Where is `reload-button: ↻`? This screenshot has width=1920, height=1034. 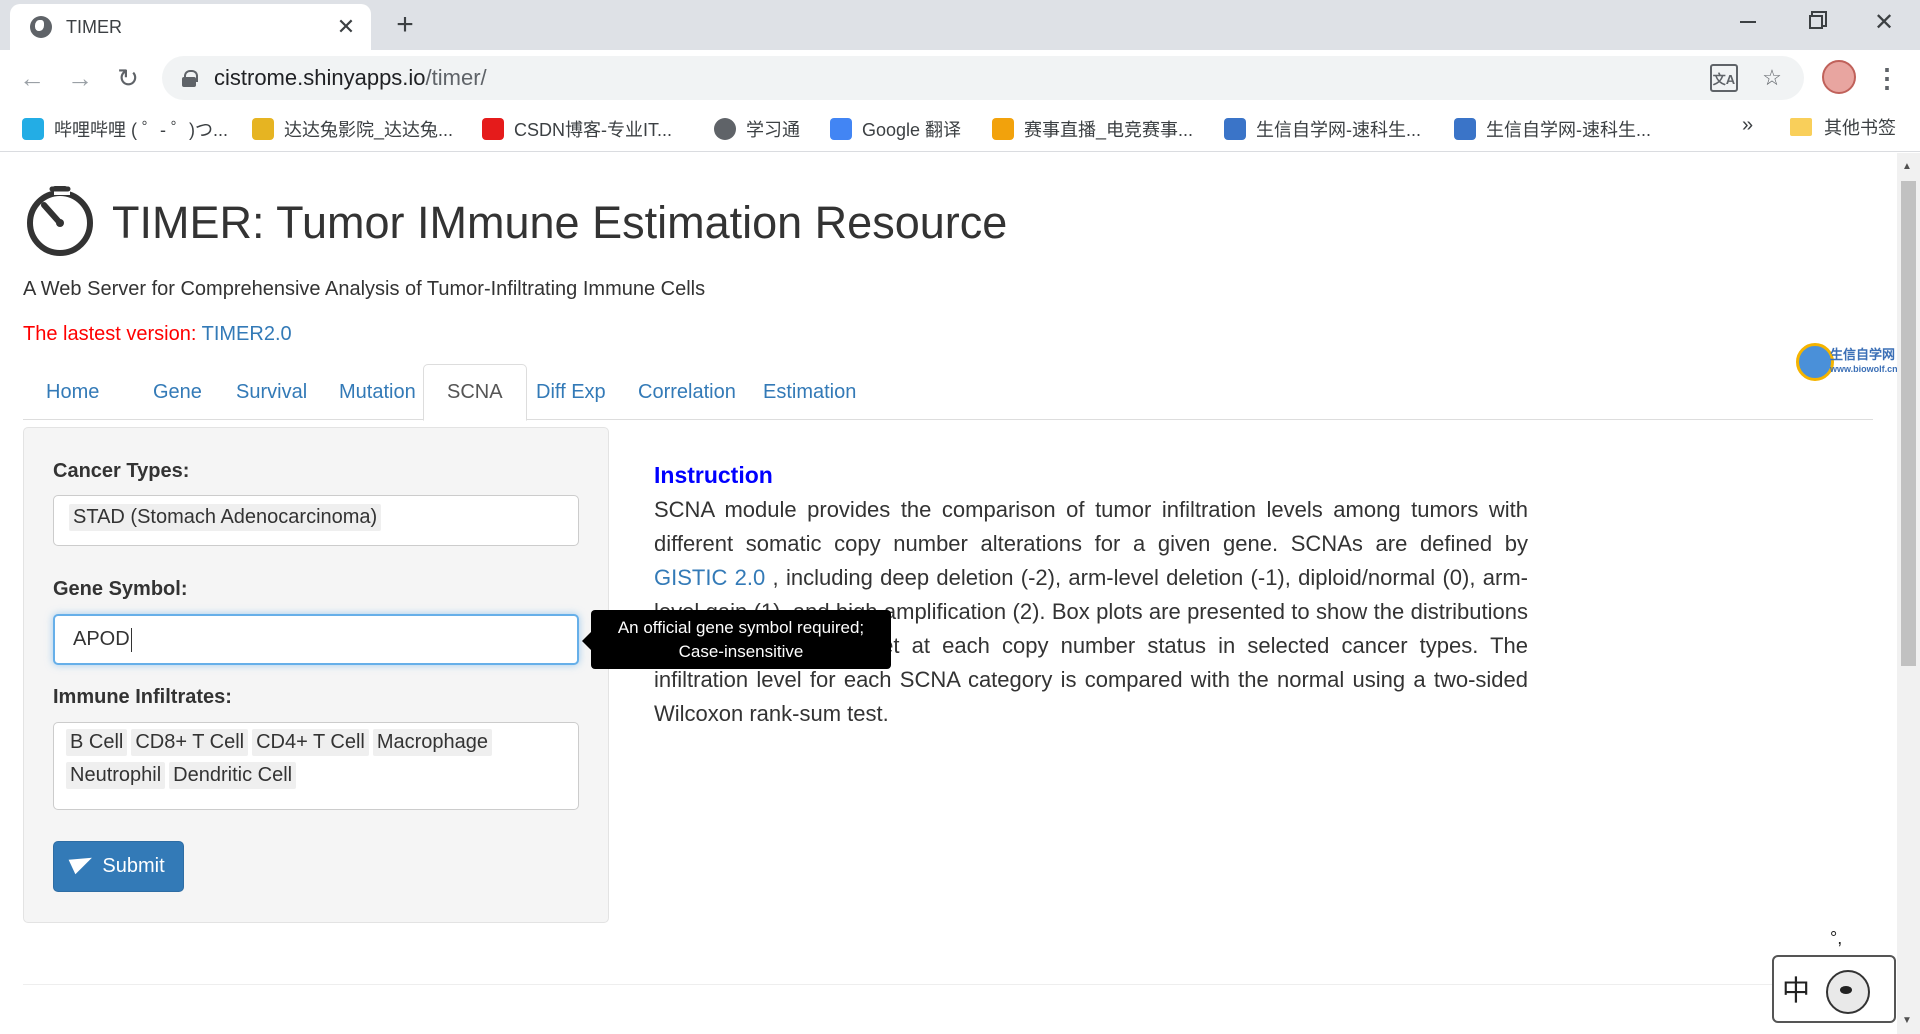 reload-button: ↻ is located at coordinates (128, 78).